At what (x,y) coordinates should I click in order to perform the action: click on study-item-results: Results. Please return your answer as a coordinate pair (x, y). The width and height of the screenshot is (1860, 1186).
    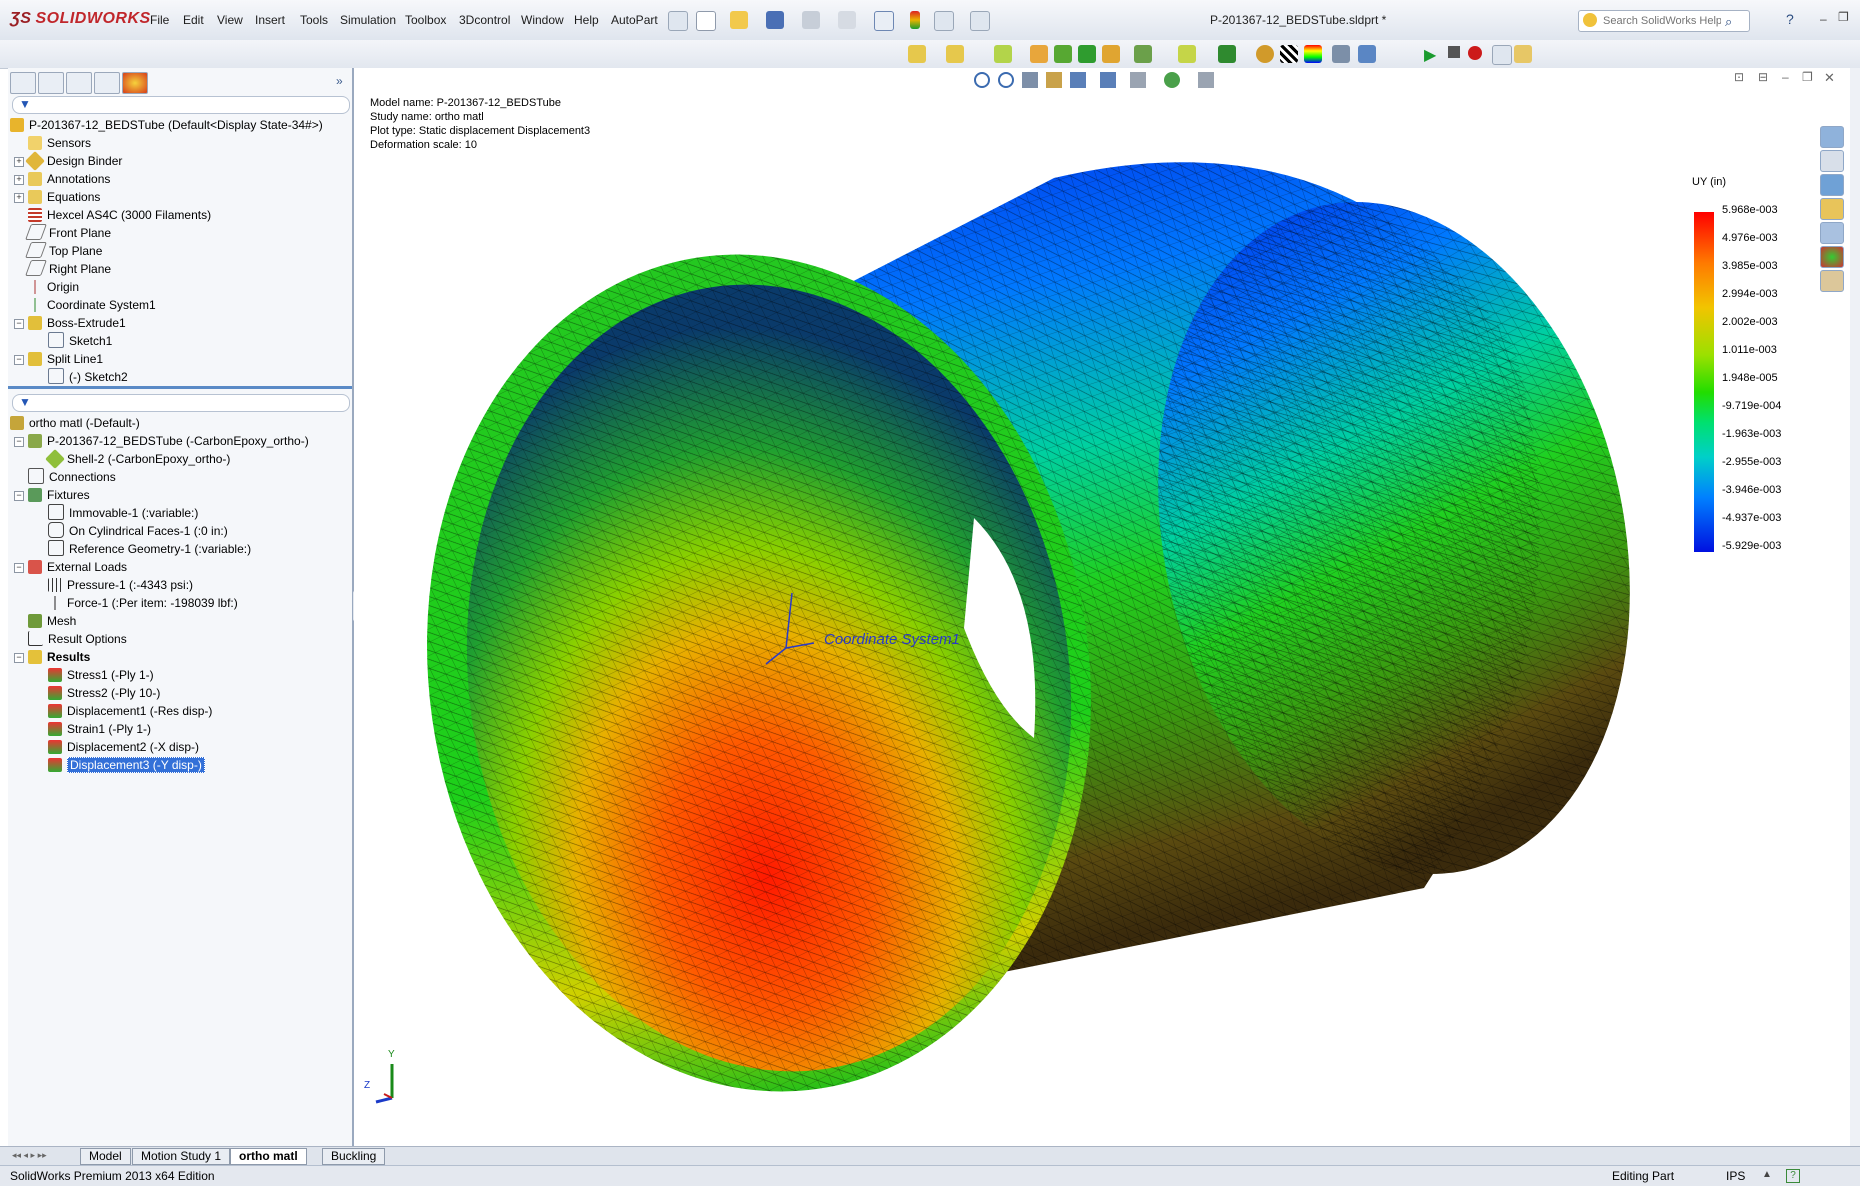
    Looking at the image, I should click on (59, 657).